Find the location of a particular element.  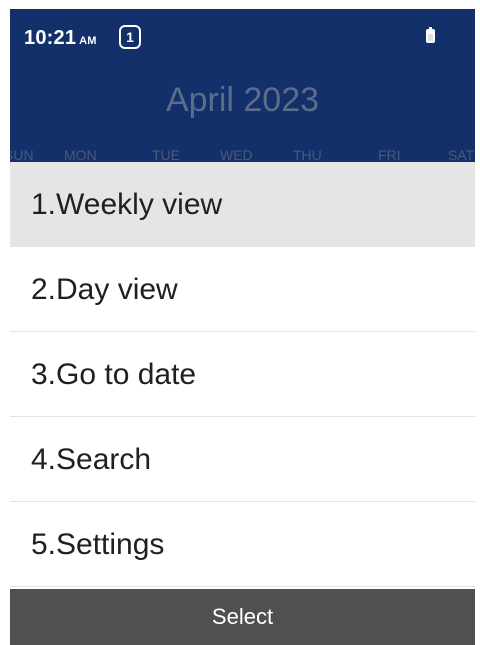

sim-slot-icon: 1 is located at coordinates (130, 37).